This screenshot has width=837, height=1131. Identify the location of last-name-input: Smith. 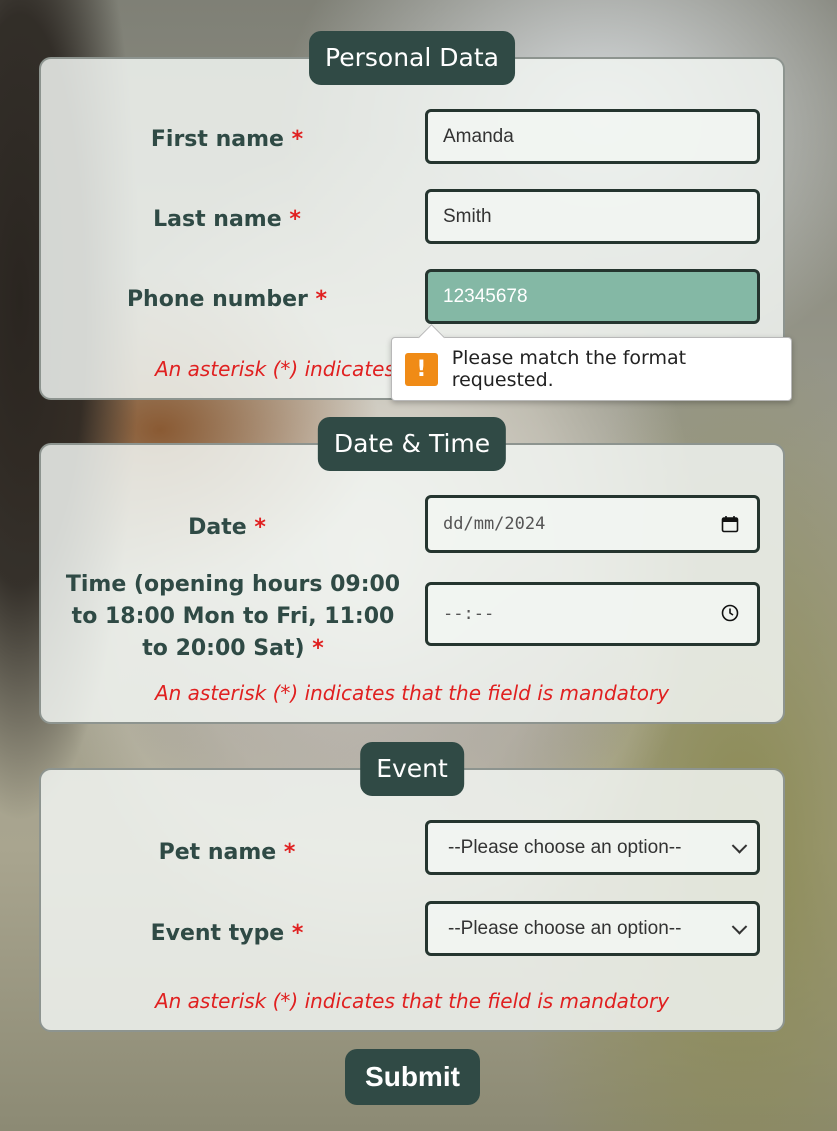
(592, 216).